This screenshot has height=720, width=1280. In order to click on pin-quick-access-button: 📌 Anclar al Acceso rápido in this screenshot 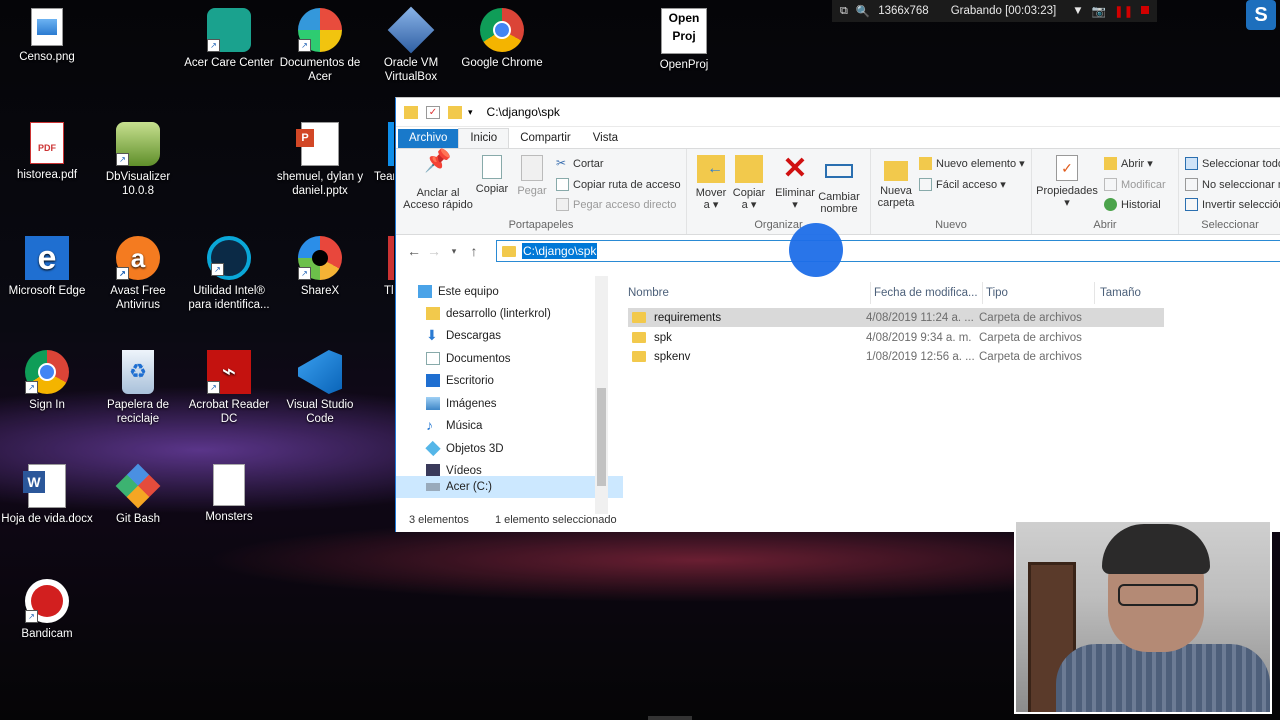, I will do `click(438, 181)`.